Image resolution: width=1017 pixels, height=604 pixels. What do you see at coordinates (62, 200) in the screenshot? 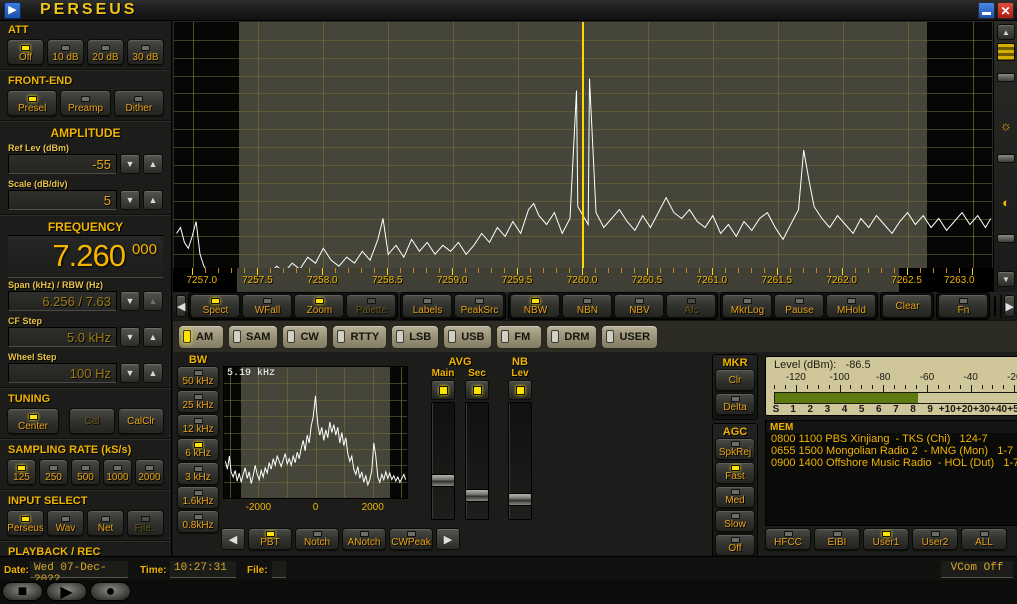
I see `scale-value: 5` at bounding box center [62, 200].